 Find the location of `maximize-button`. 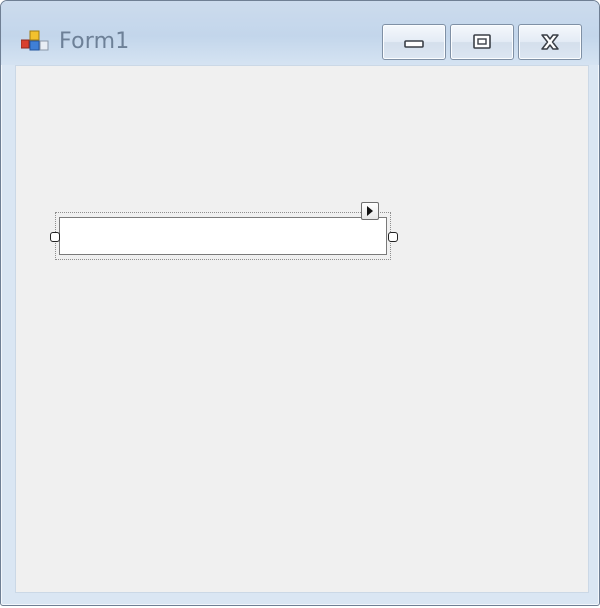

maximize-button is located at coordinates (482, 42).